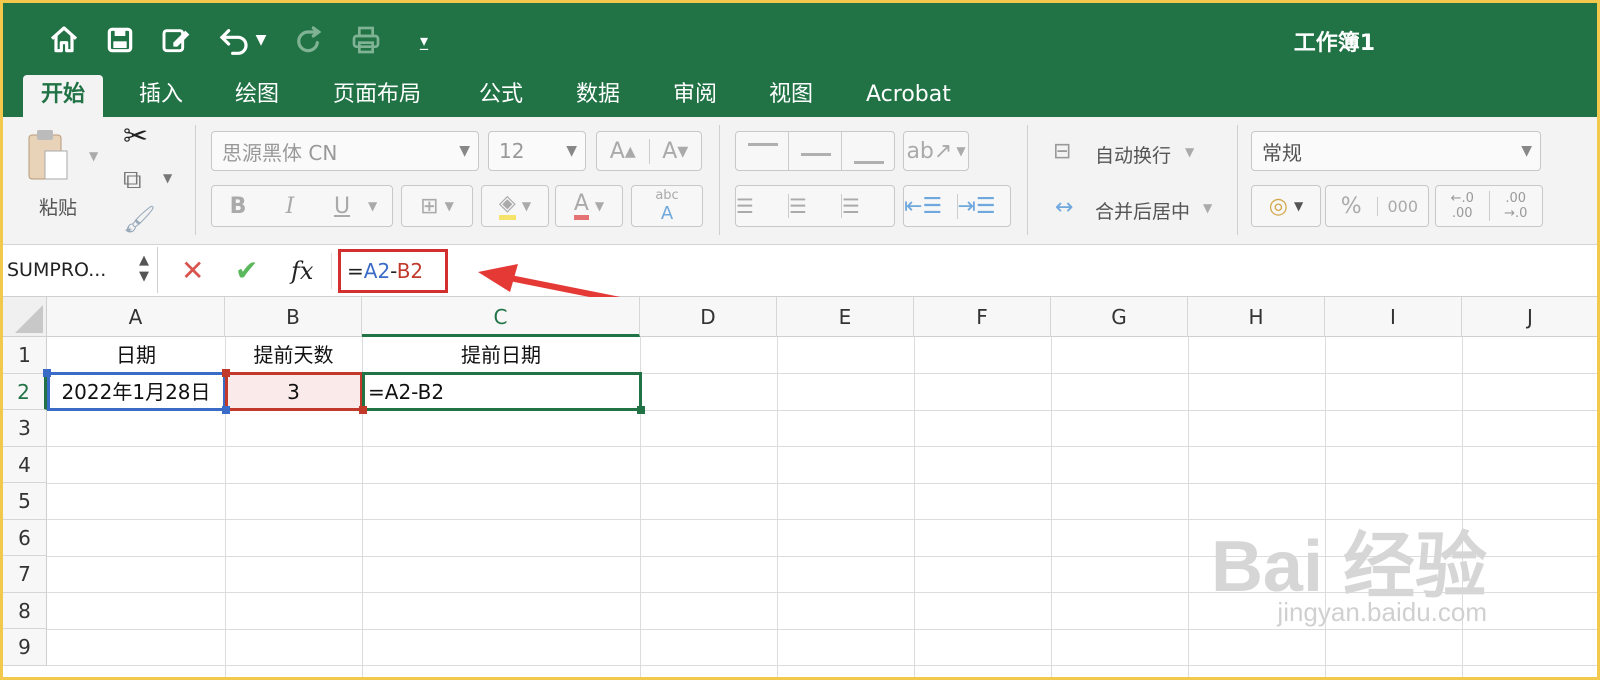 This screenshot has width=1600, height=680. What do you see at coordinates (410, 271) in the screenshot?
I see `formula-ref-b: B2` at bounding box center [410, 271].